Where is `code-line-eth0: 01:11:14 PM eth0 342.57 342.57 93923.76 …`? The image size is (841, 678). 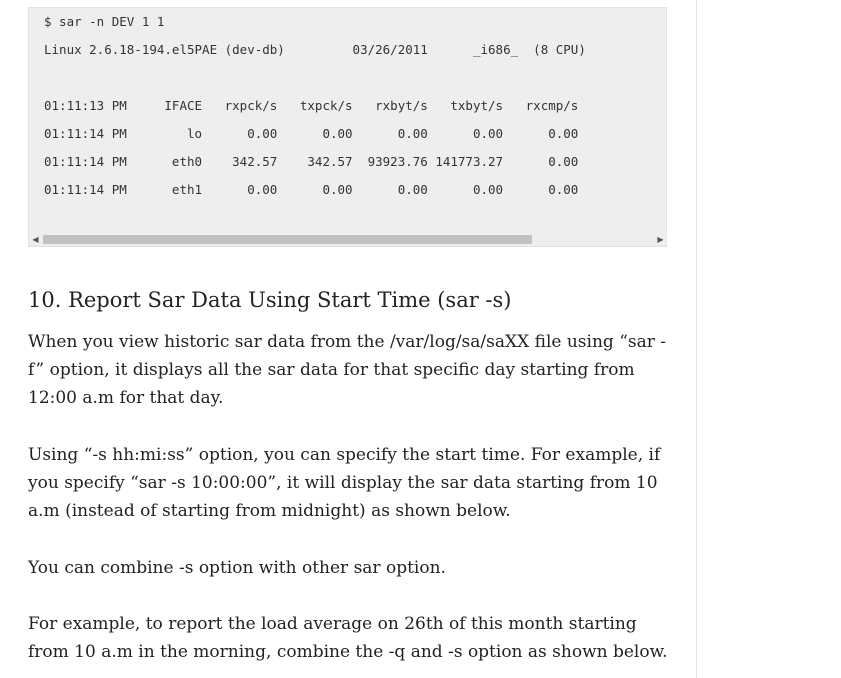 code-line-eth0: 01:11:14 PM eth0 342.57 342.57 93923.76 … is located at coordinates (311, 161).